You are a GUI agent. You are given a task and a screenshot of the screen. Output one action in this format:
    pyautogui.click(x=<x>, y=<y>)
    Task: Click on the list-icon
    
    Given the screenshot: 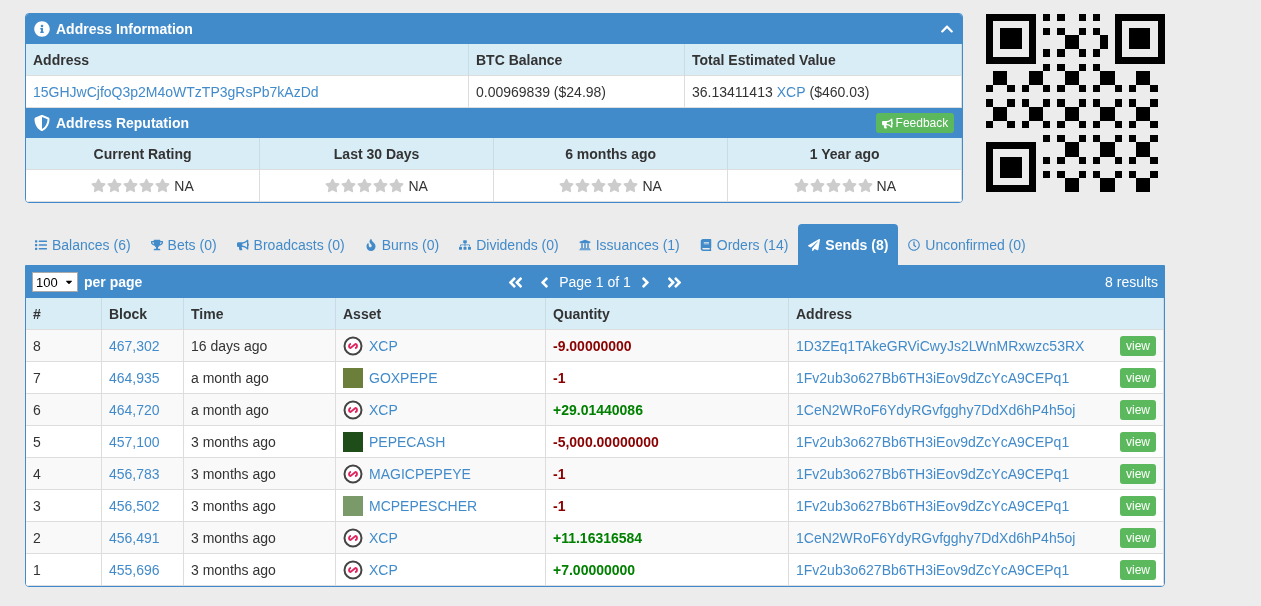 What is the action you would take?
    pyautogui.click(x=41, y=244)
    